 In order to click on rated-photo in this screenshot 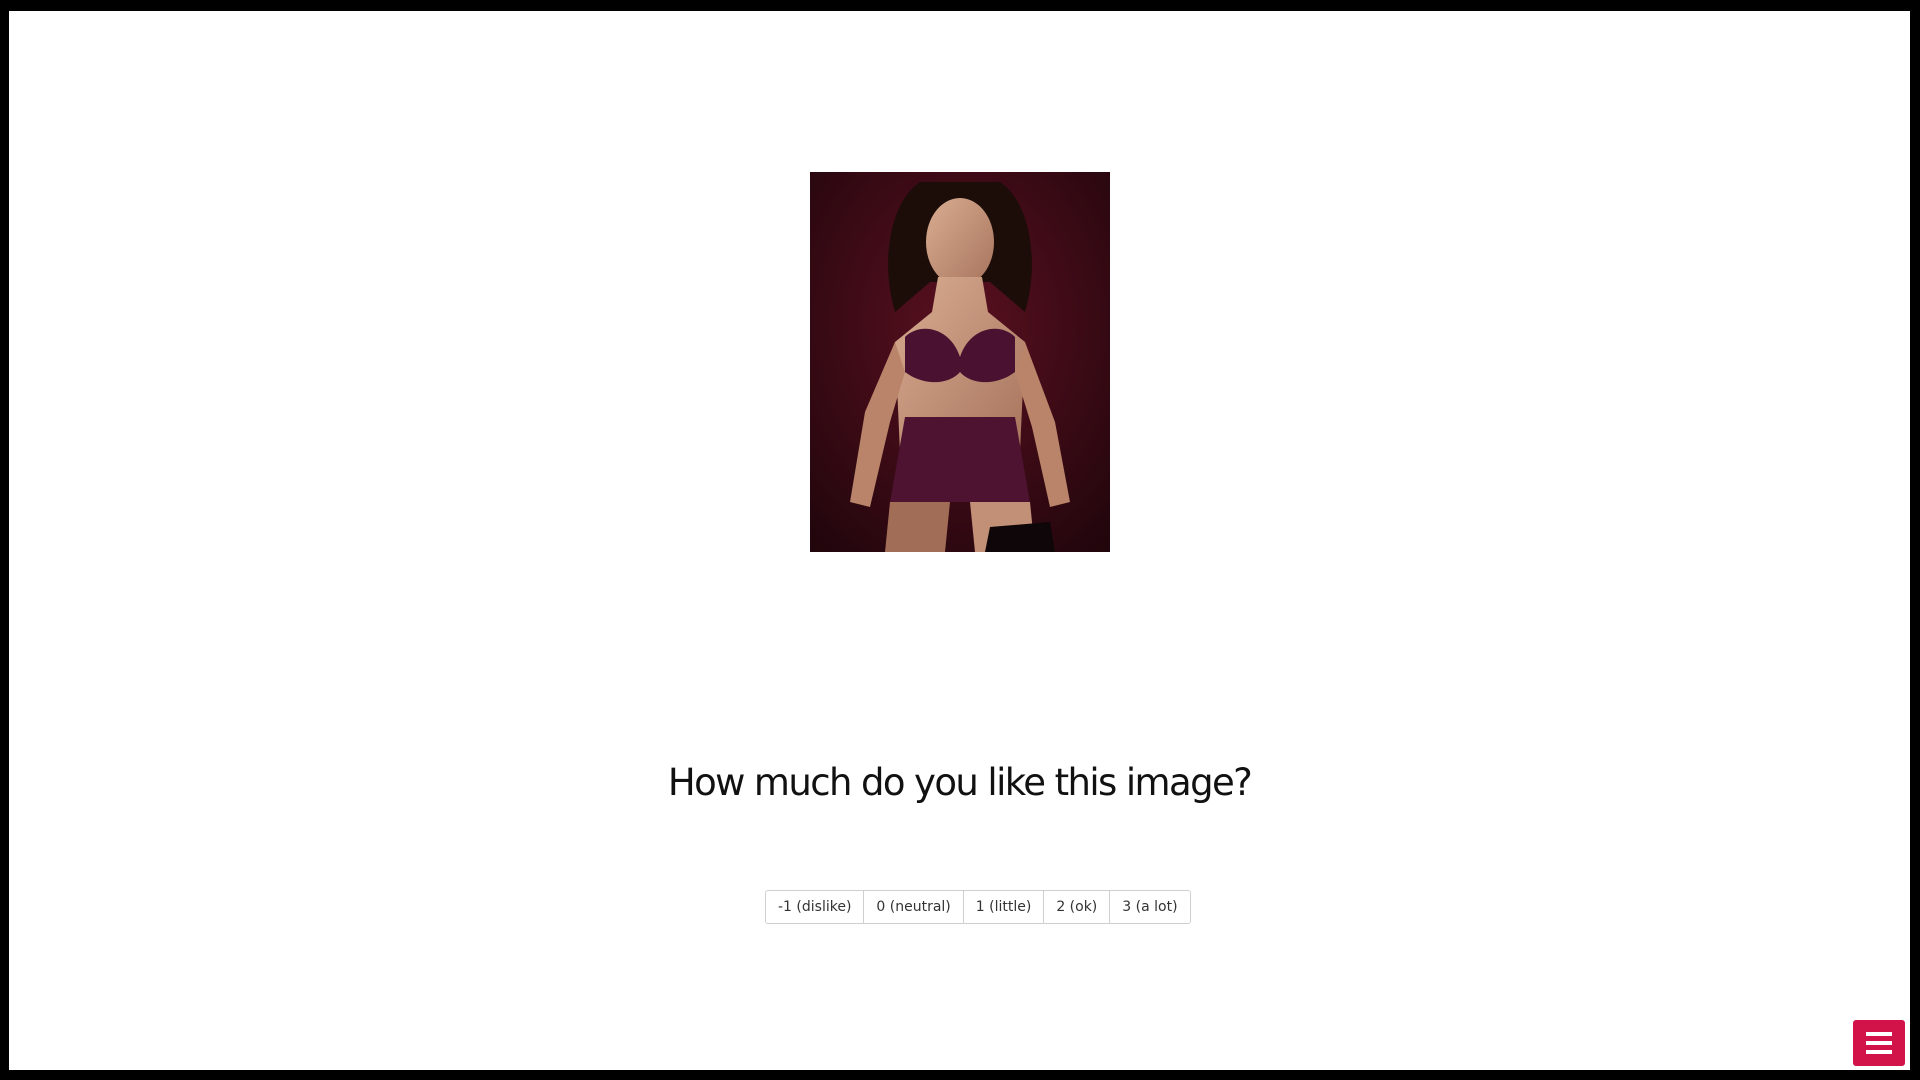, I will do `click(960, 362)`.